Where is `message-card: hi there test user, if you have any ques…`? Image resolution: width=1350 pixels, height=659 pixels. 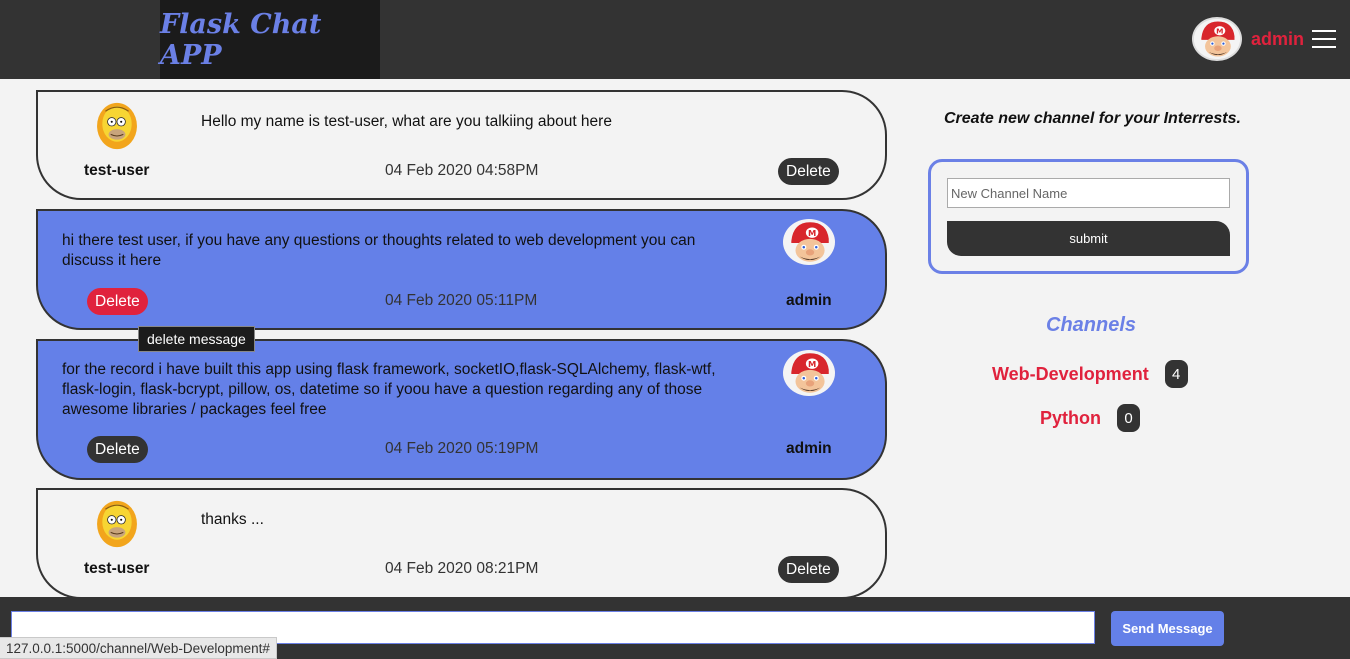
message-card: hi there test user, if you have any ques… is located at coordinates (461, 269).